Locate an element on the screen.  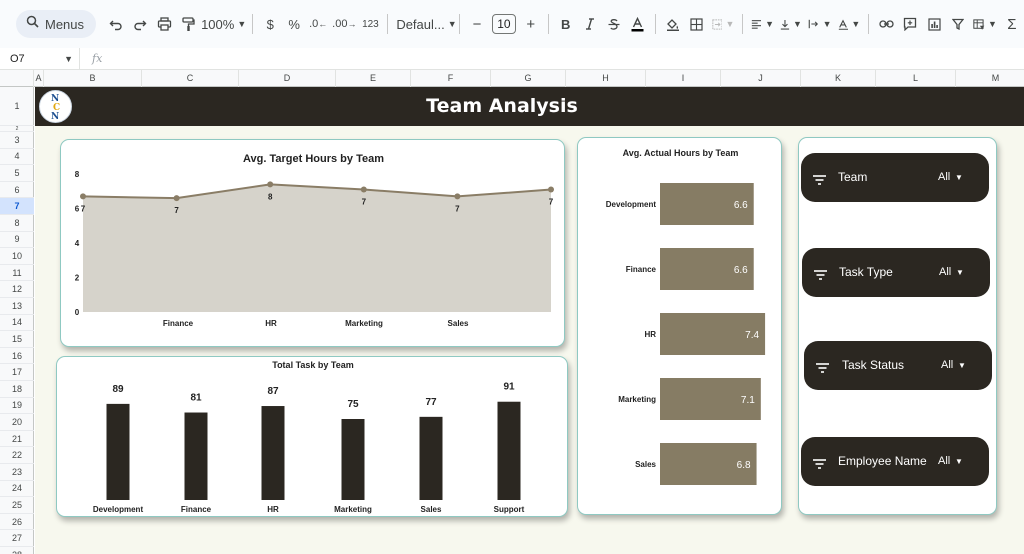
row-header: 11 is located at coordinates (17, 273).